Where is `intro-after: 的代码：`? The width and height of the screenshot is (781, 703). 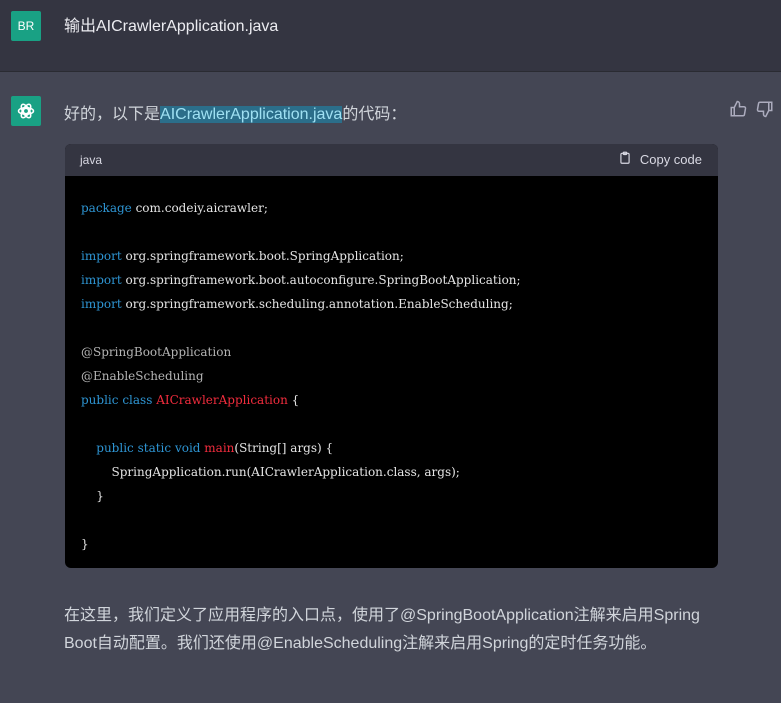 intro-after: 的代码： is located at coordinates (374, 114).